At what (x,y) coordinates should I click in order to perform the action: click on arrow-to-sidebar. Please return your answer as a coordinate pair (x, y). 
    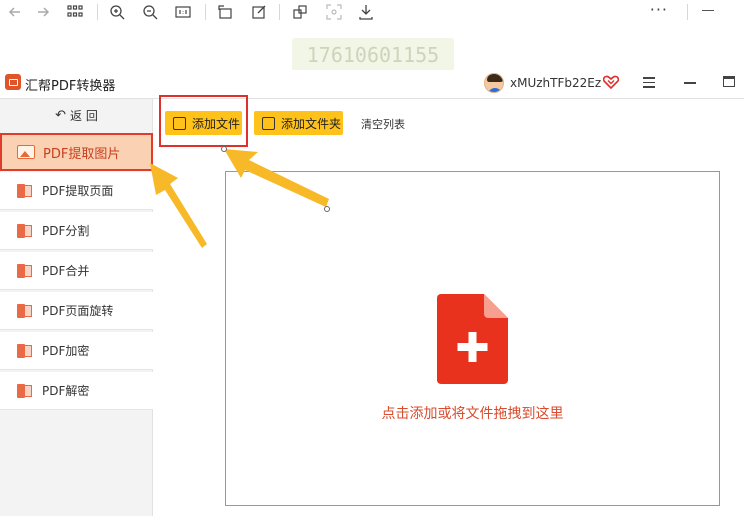
    Looking at the image, I should click on (178, 205).